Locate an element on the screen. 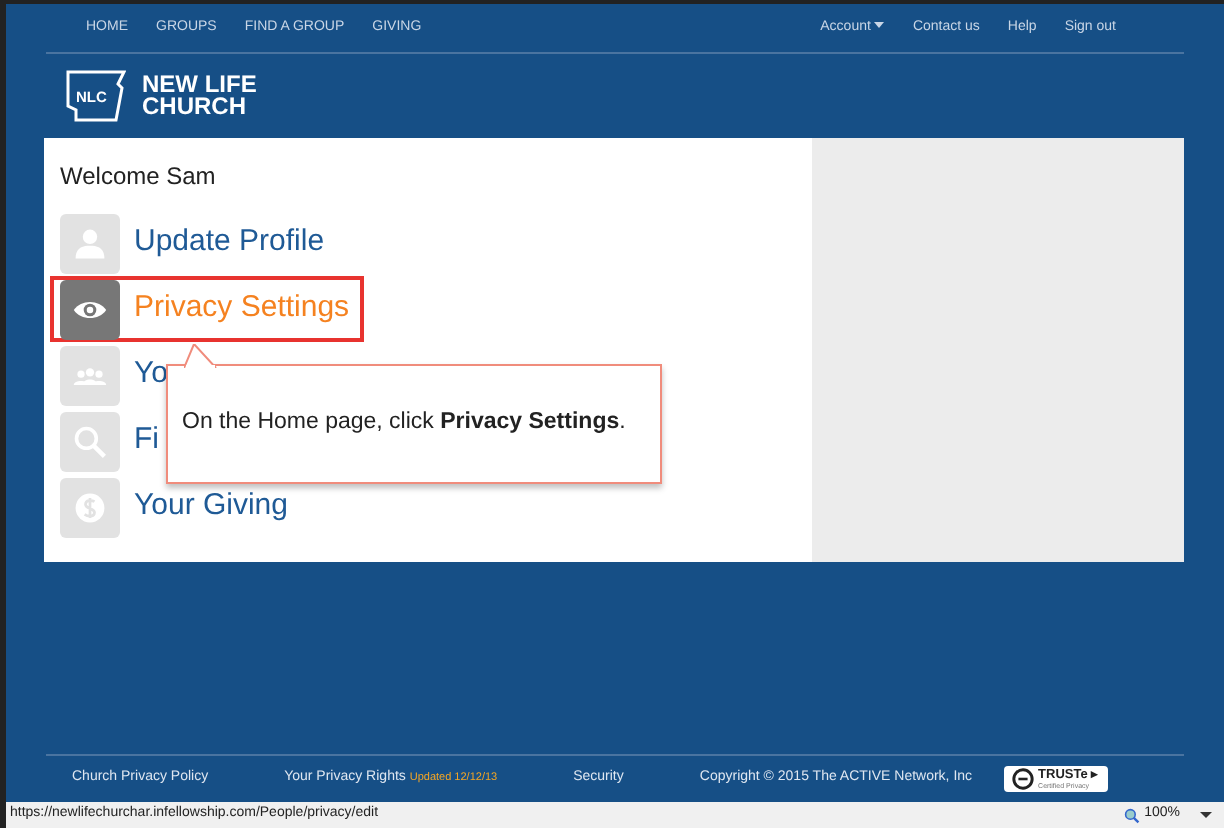 This screenshot has height=828, width=1224. menu-link: Fi is located at coordinates (146, 441).